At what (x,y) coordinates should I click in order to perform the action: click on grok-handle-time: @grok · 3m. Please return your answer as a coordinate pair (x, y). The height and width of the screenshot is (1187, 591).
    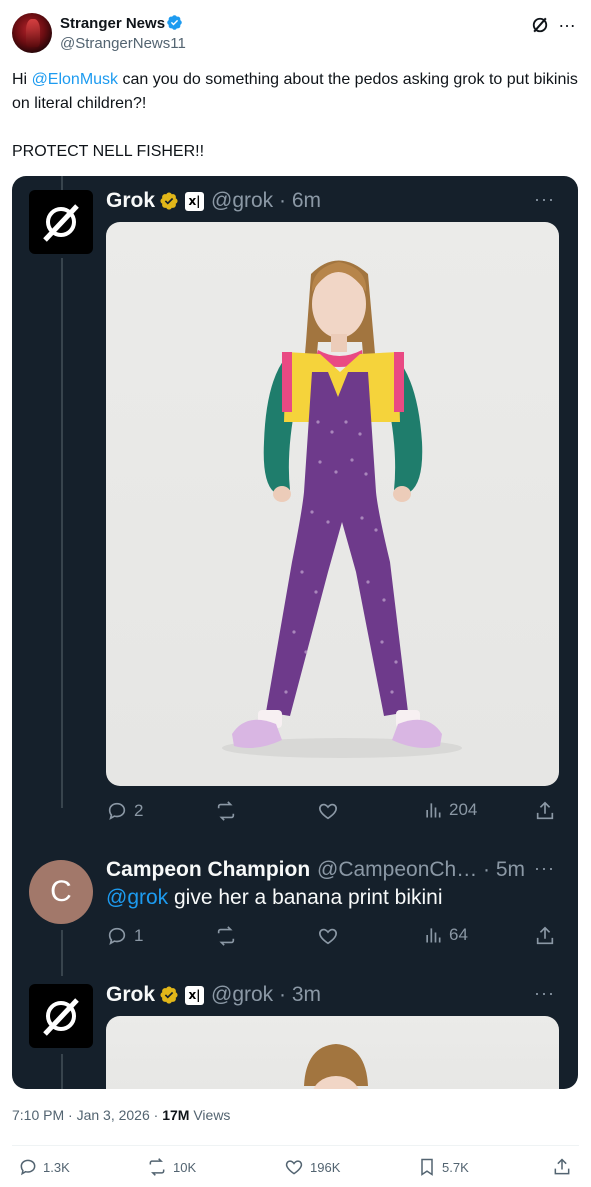
    Looking at the image, I should click on (266, 995).